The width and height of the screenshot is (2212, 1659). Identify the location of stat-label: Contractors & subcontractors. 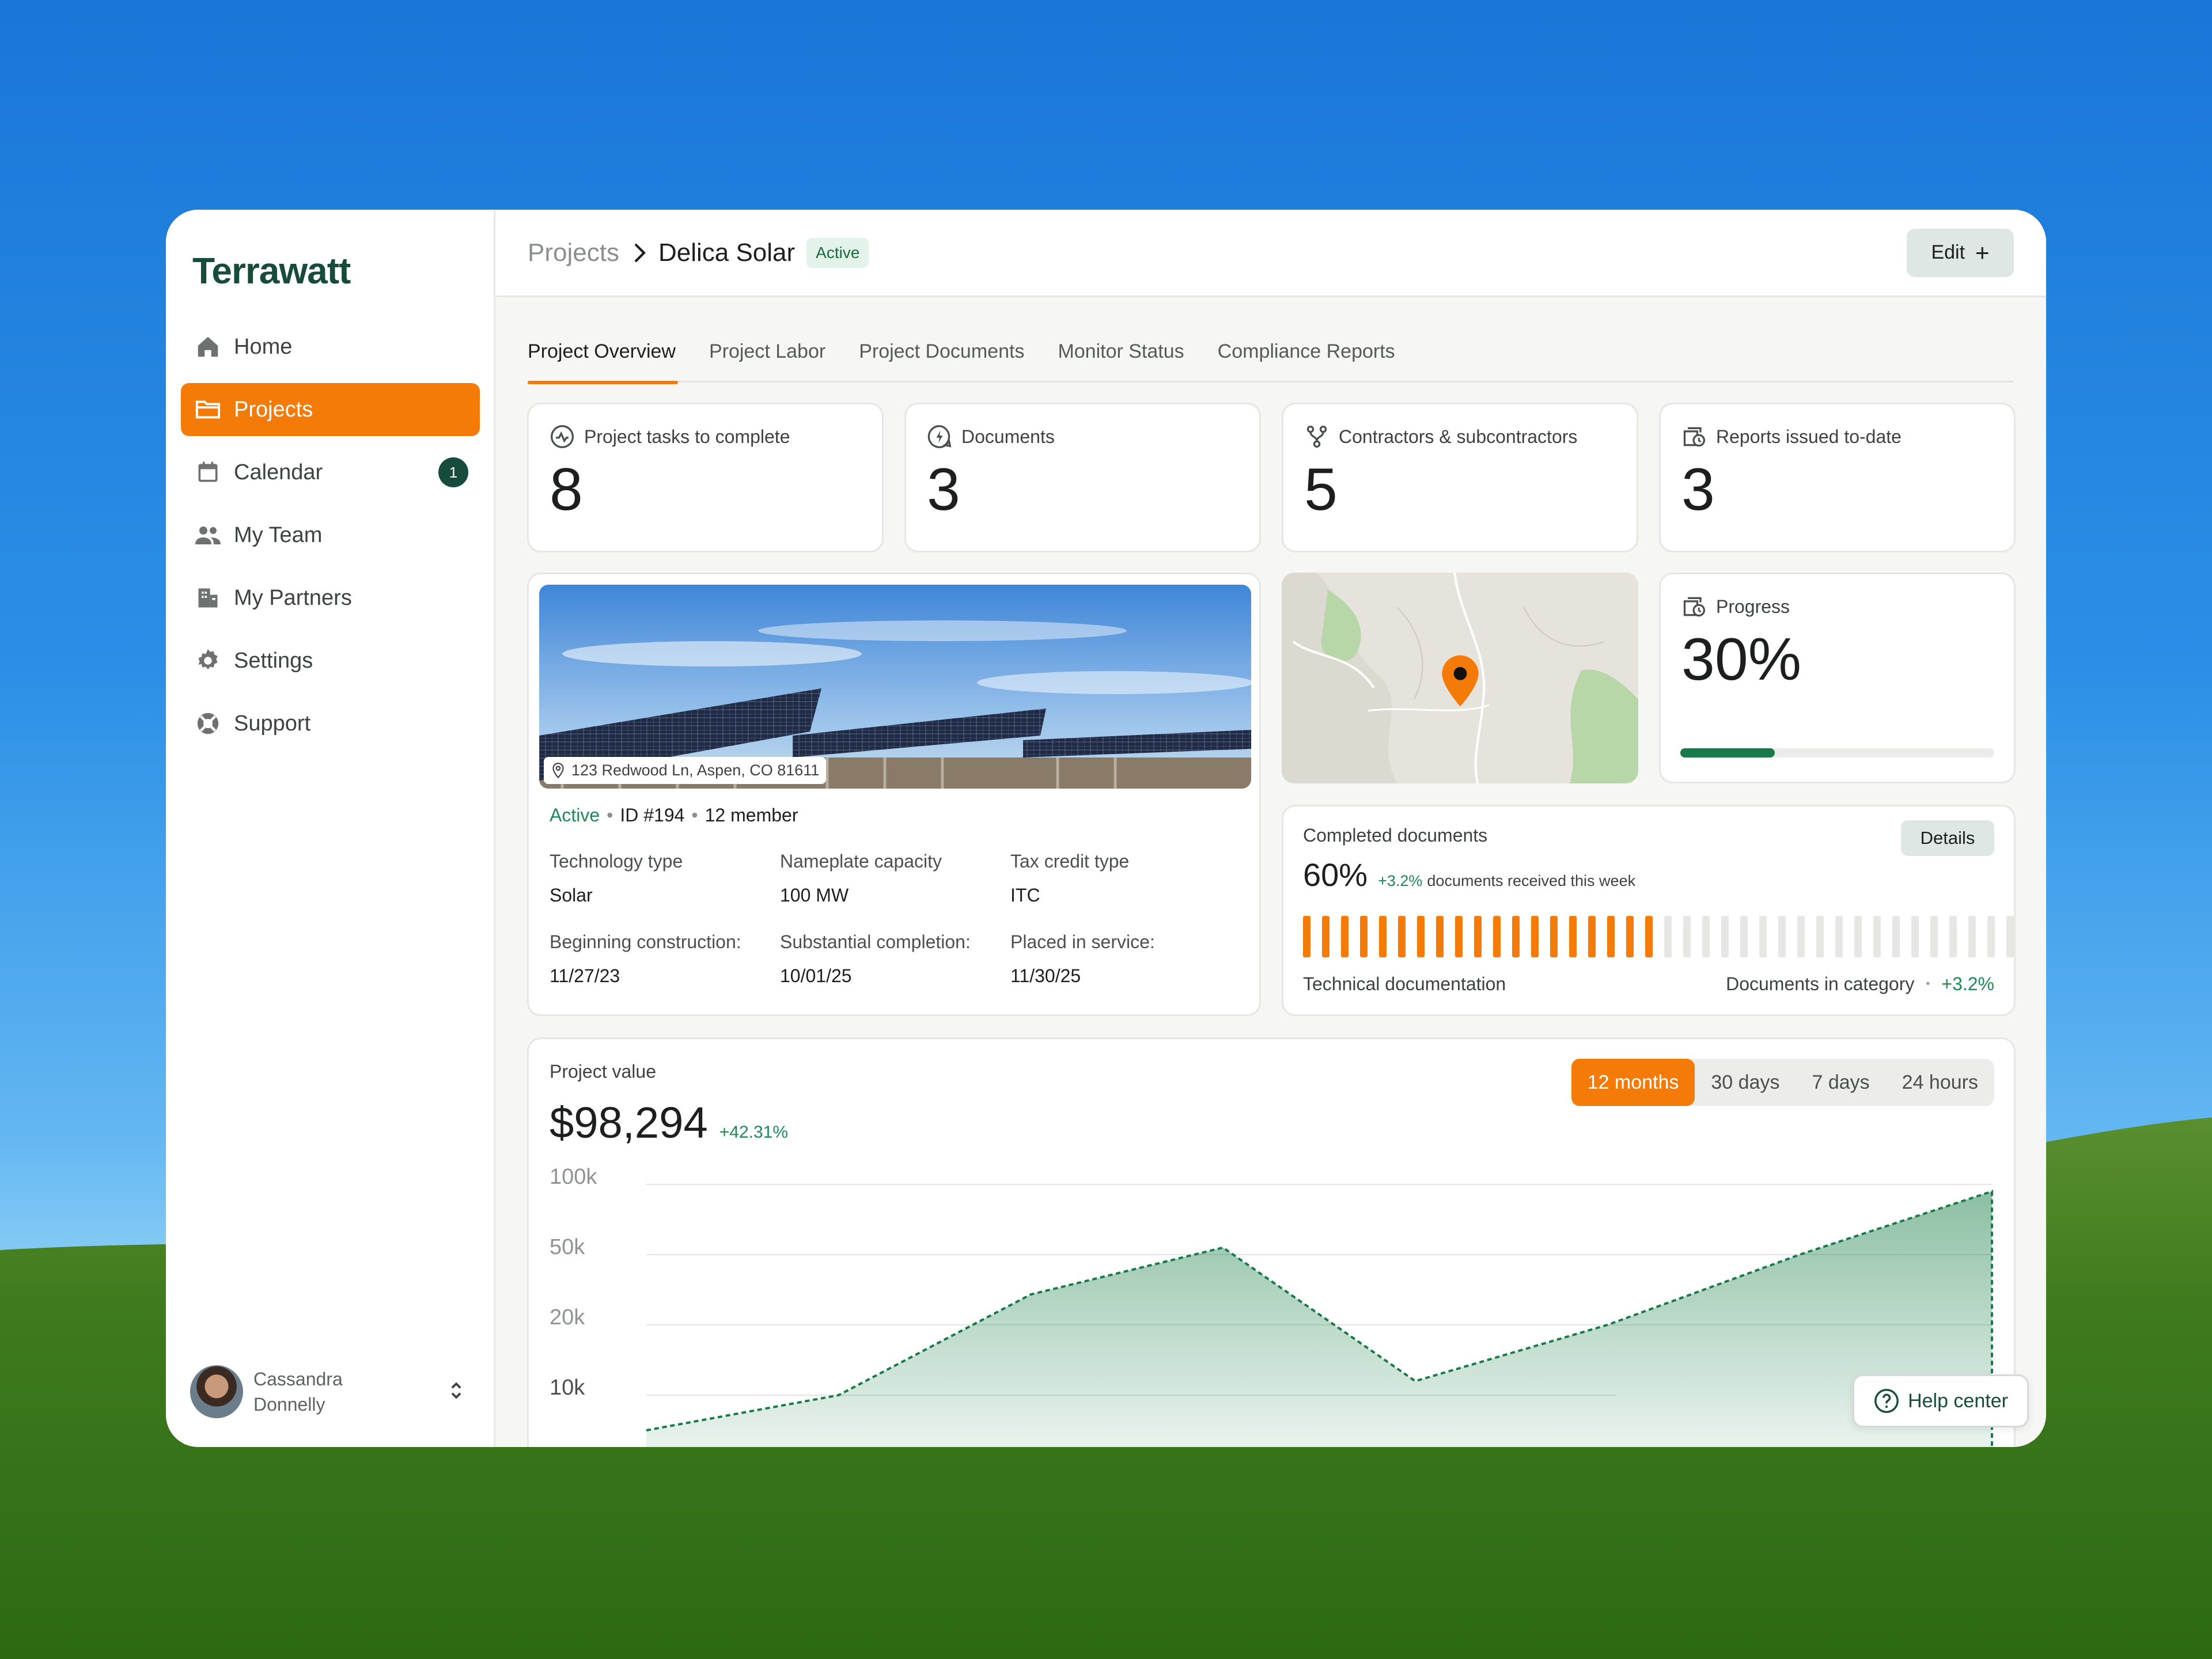
(1440, 436).